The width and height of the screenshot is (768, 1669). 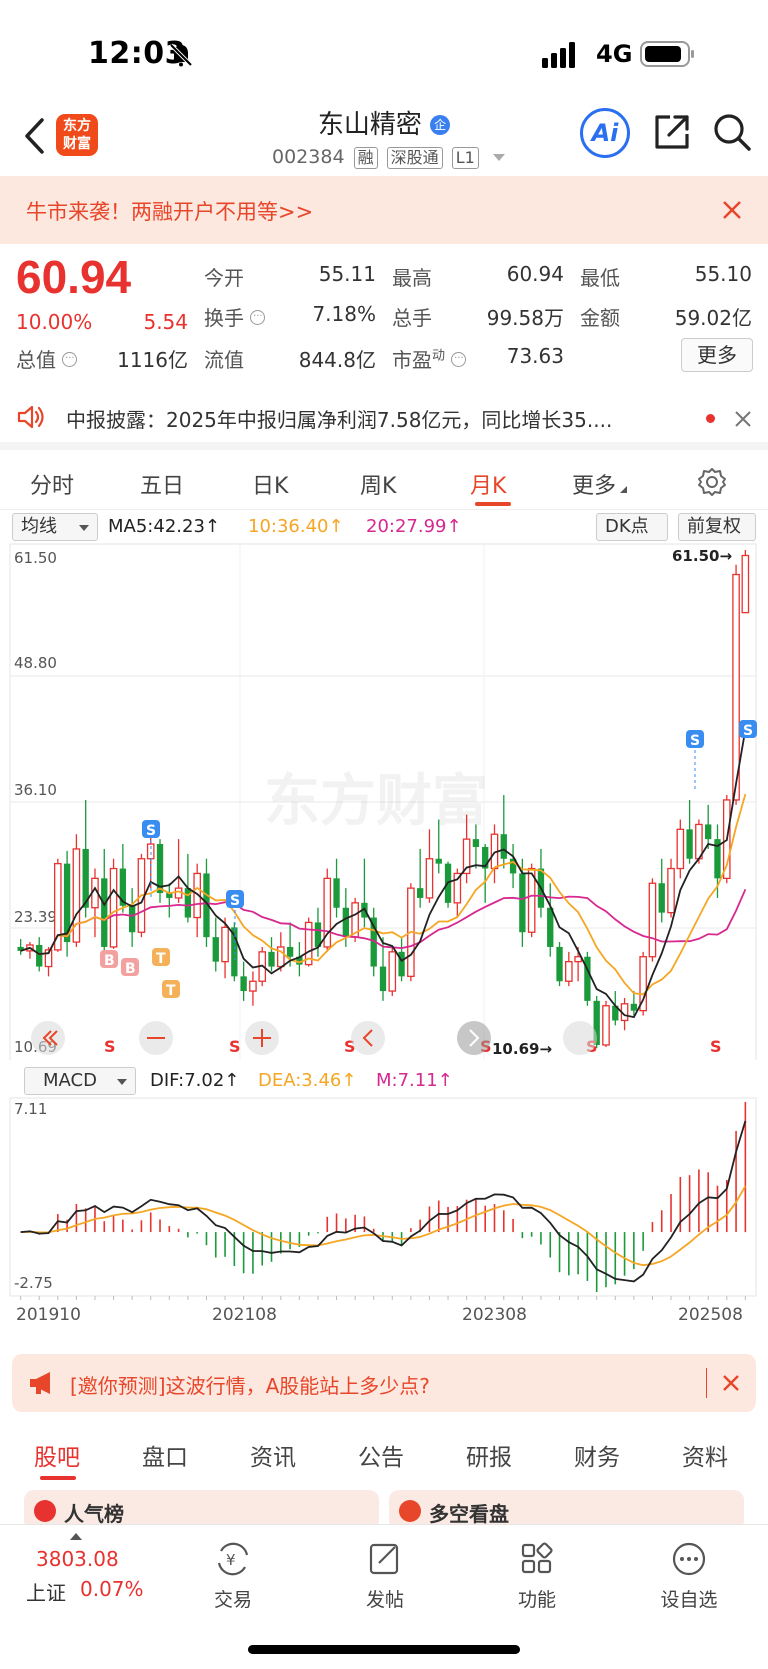 I want to click on popularity-card: 人气榜, so click(x=201, y=1507).